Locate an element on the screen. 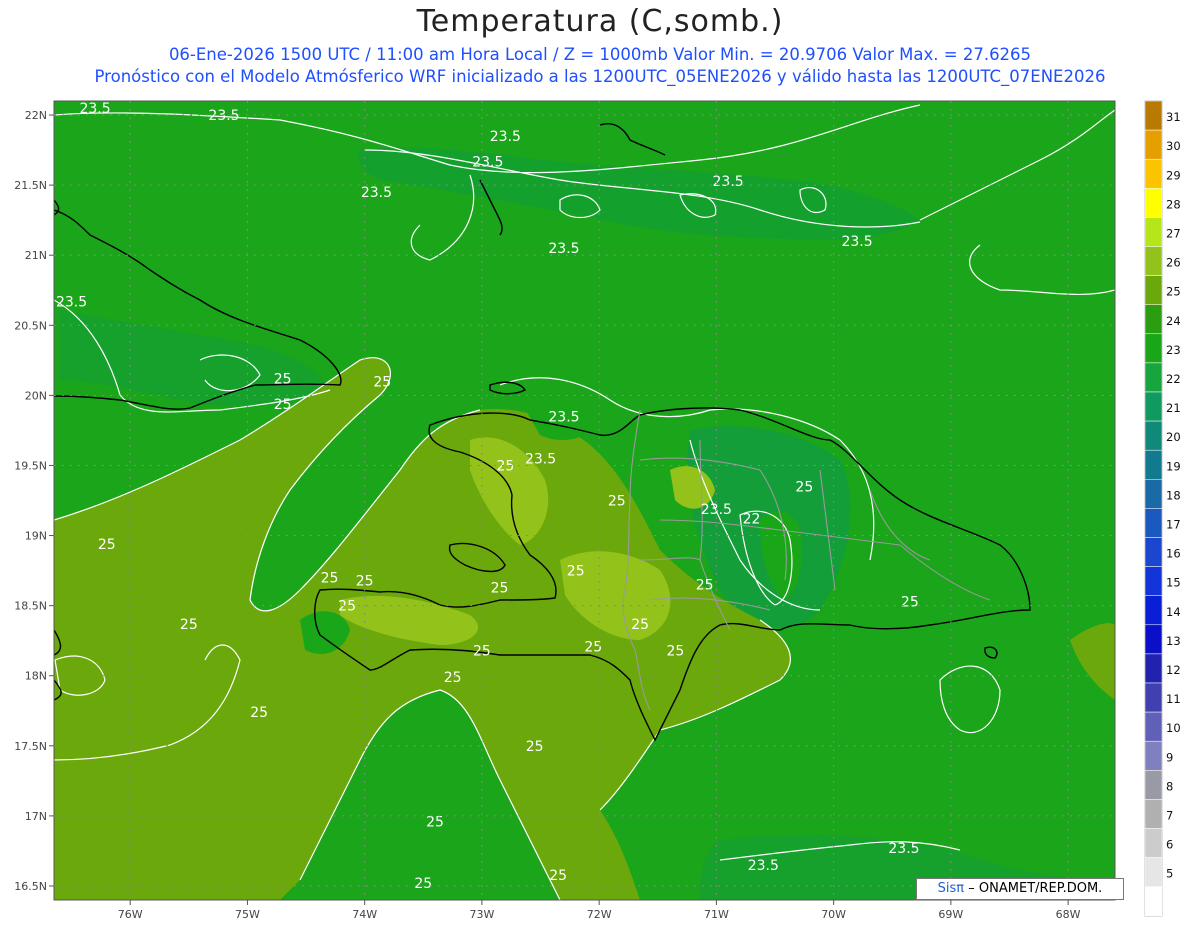  x-tick-label: 75W is located at coordinates (247, 914).